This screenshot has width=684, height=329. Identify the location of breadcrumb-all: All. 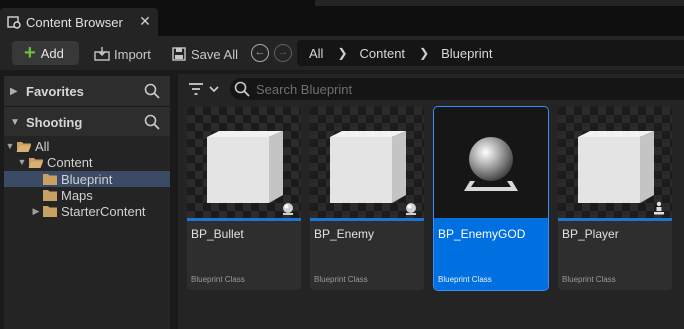
(316, 53).